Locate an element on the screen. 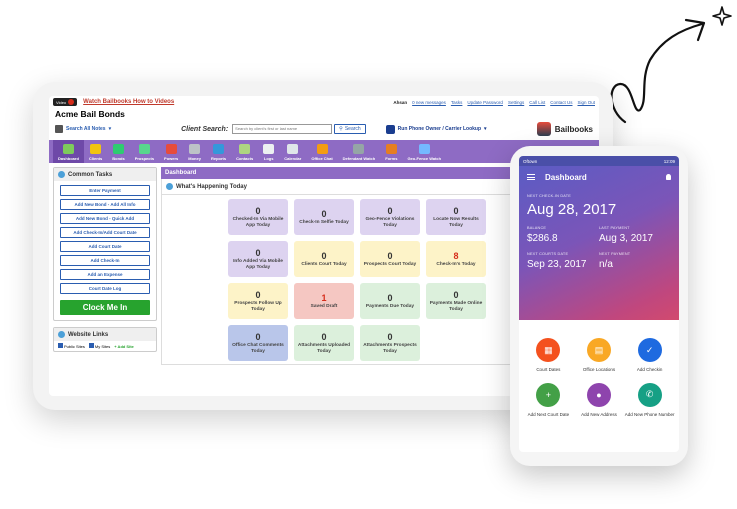 The image size is (737, 509). nav-item-contacts: Contacts is located at coordinates (244, 151).